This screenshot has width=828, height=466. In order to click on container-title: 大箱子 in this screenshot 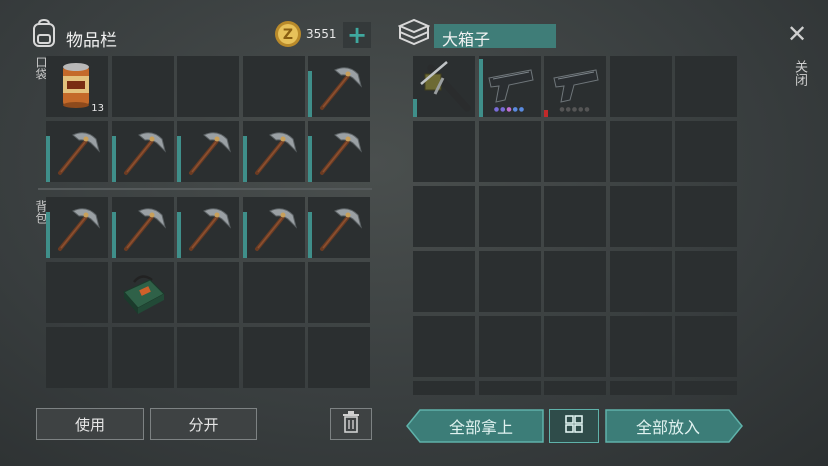, I will do `click(466, 39)`.